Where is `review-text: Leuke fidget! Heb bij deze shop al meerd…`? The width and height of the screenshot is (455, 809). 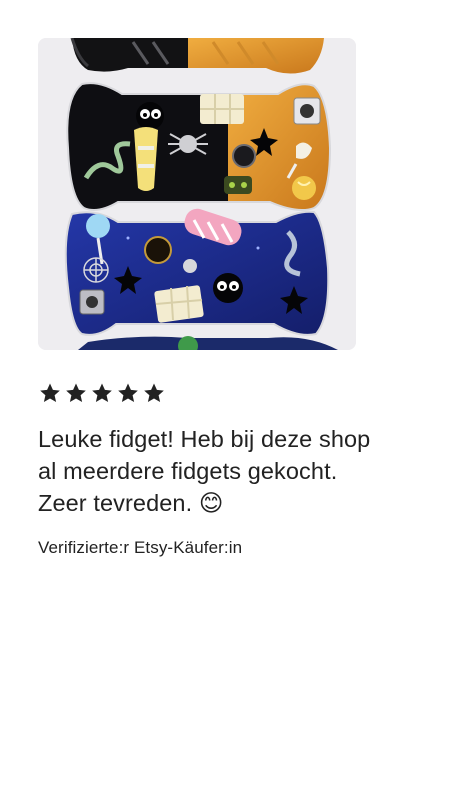
review-text: Leuke fidget! Heb bij deze shop al meerd… is located at coordinates (204, 471).